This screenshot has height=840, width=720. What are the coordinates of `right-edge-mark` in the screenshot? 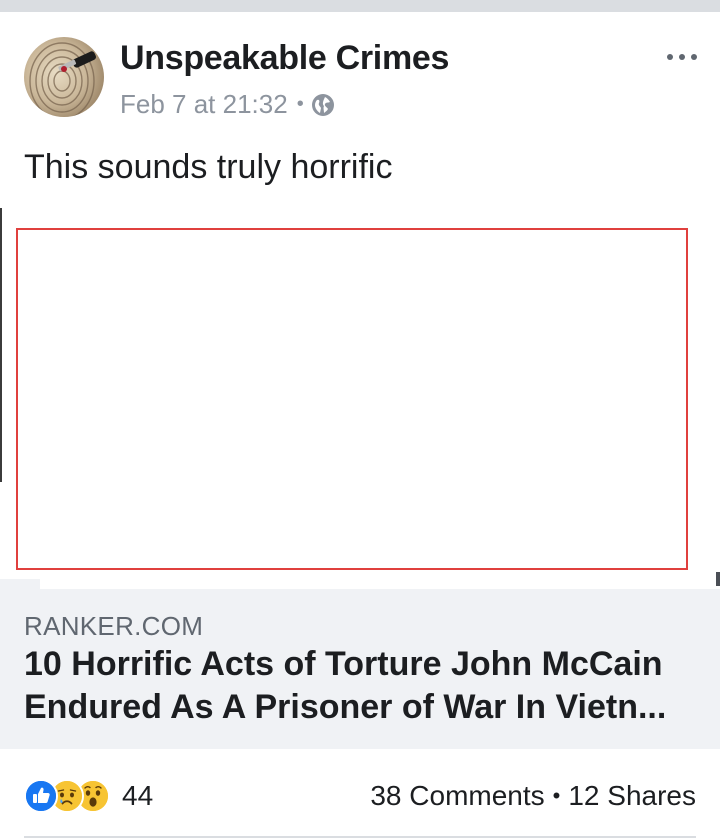 It's located at (718, 579).